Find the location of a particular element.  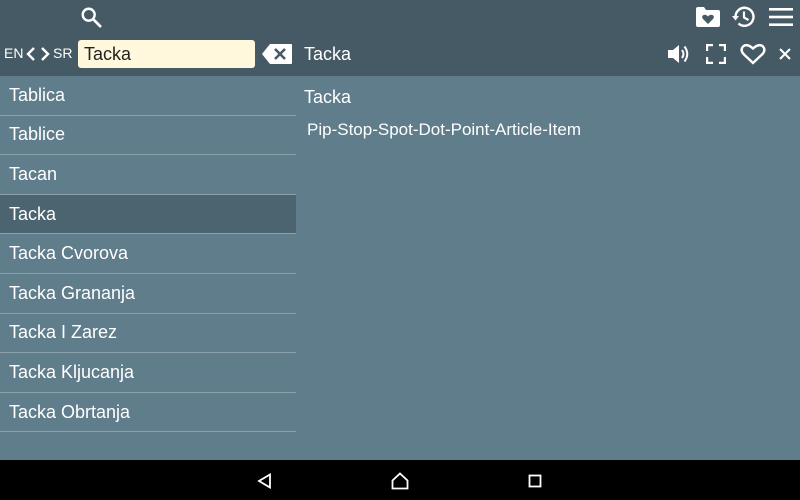

target-language-label: SR is located at coordinates (62, 53).